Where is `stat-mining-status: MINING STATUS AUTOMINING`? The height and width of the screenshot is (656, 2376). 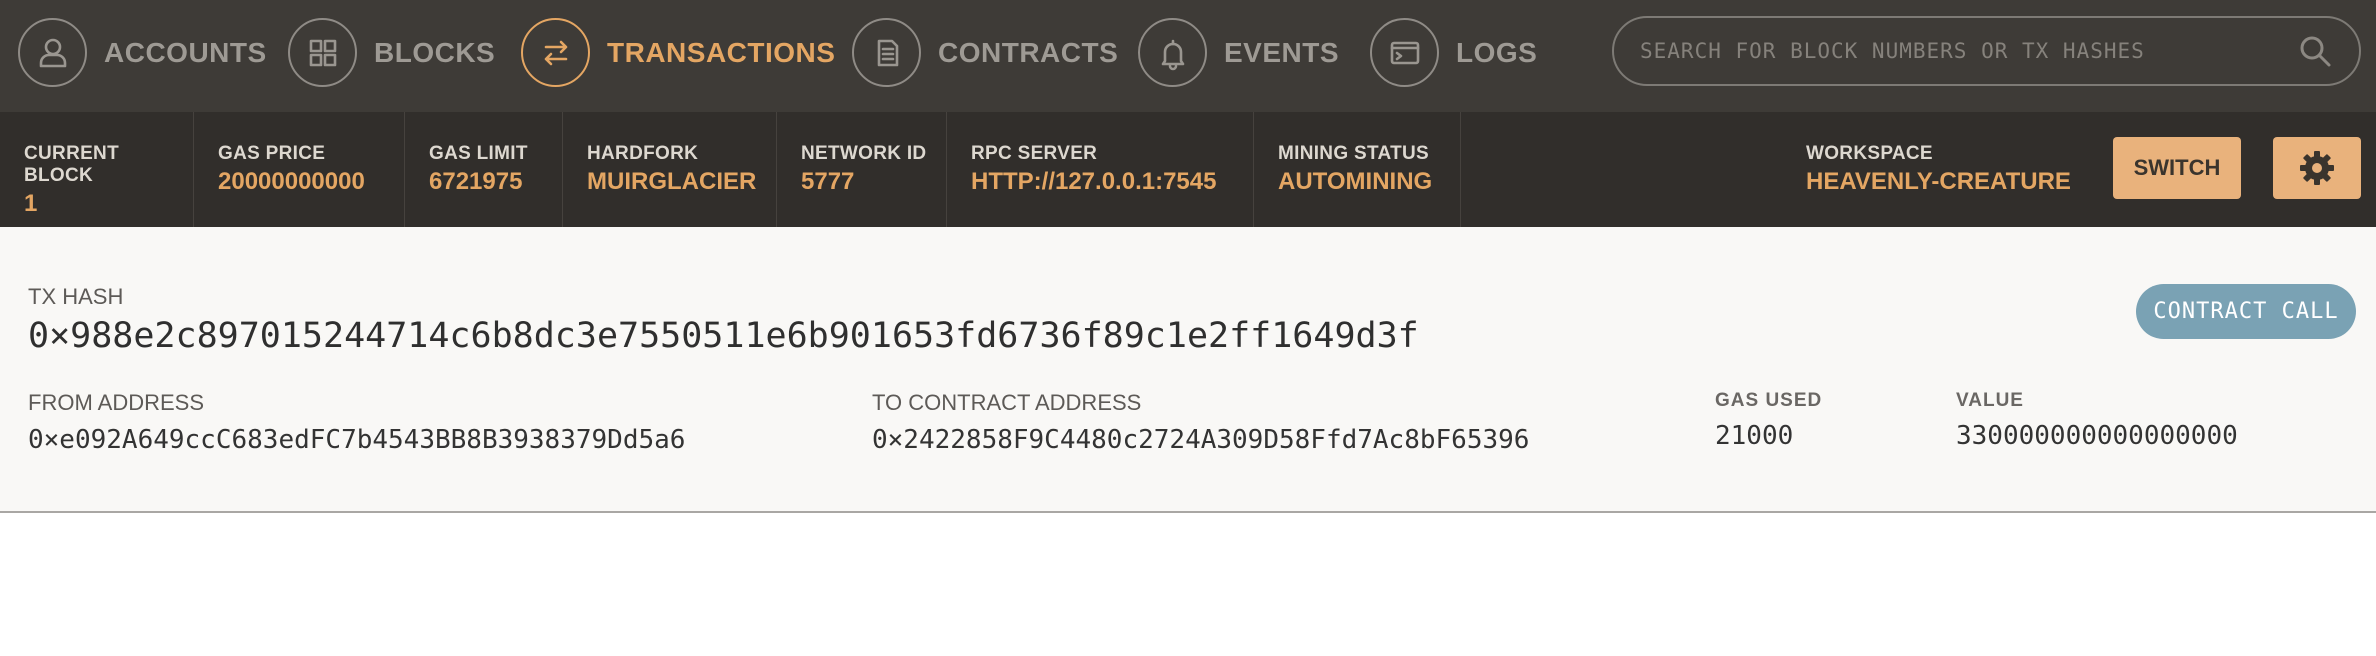
stat-mining-status: MINING STATUS AUTOMINING is located at coordinates (1357, 169).